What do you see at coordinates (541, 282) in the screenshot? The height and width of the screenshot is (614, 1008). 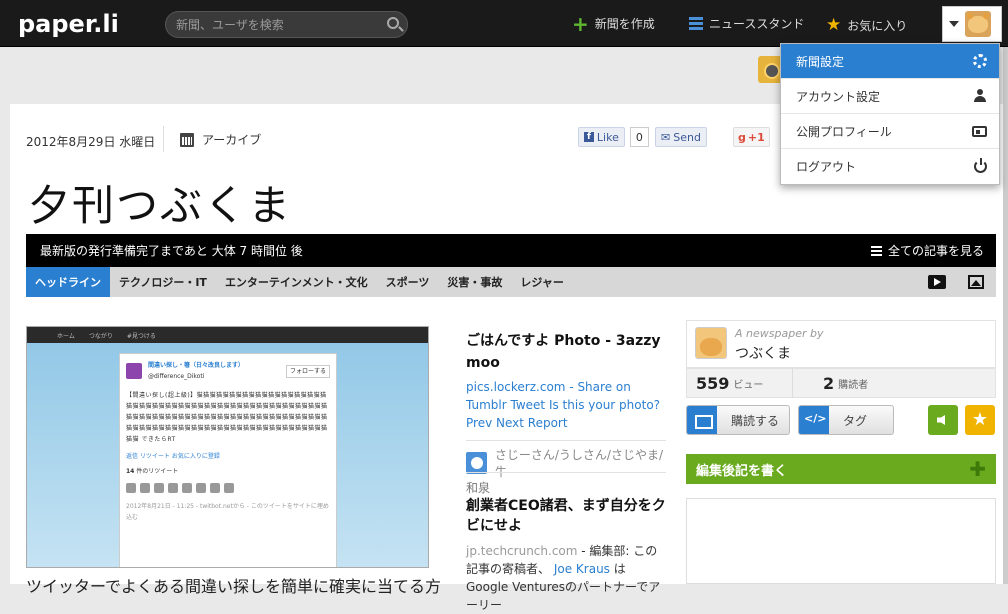 I see `tab-leisure: レジャー` at bounding box center [541, 282].